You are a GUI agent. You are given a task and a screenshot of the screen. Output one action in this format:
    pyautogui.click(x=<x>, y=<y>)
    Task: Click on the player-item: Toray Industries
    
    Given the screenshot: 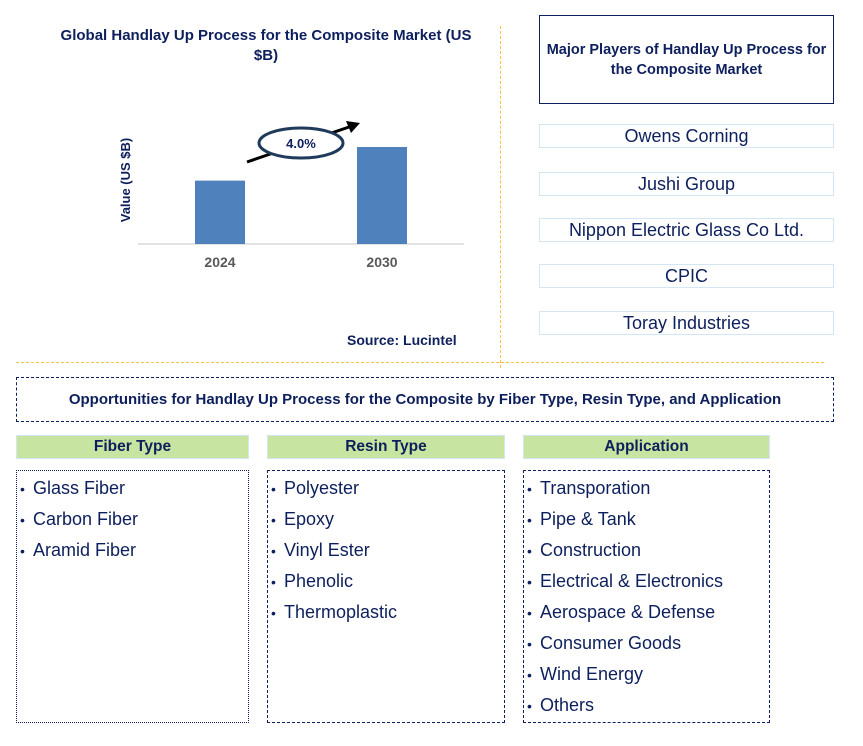 What is the action you would take?
    pyautogui.click(x=686, y=323)
    